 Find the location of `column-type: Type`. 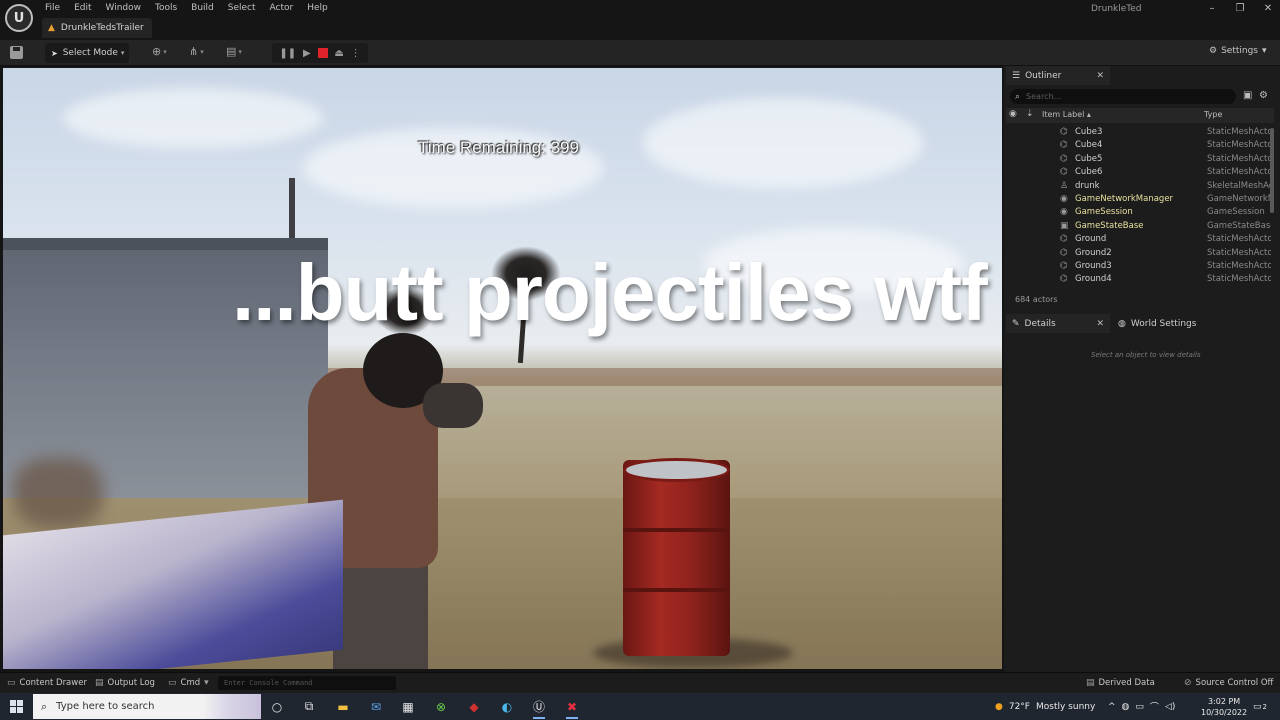

column-type: Type is located at coordinates (1213, 114).